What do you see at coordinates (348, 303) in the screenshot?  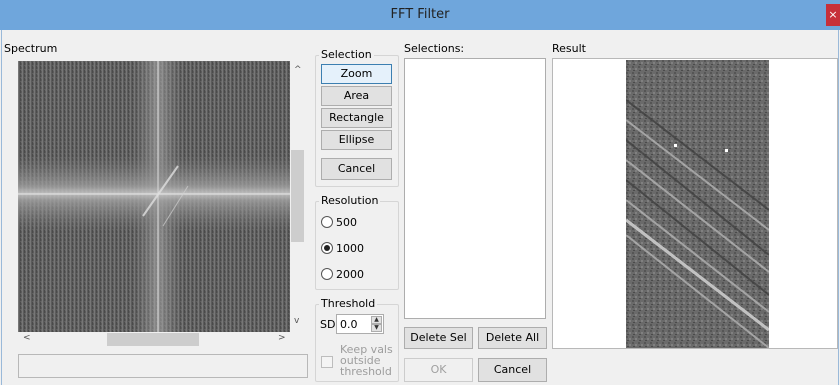 I see `threshold-group-title: Threshold` at bounding box center [348, 303].